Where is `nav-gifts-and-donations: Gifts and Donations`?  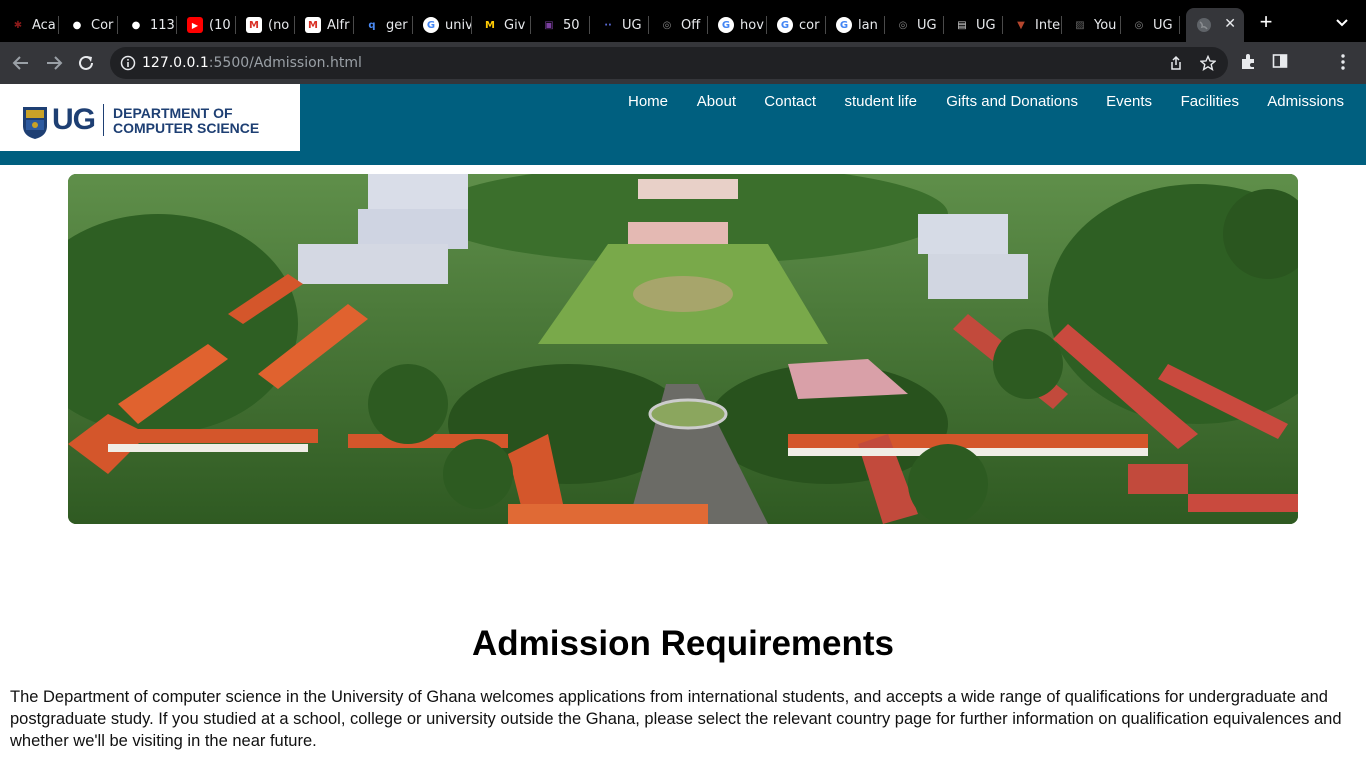
nav-gifts-and-donations: Gifts and Donations is located at coordinates (1012, 101).